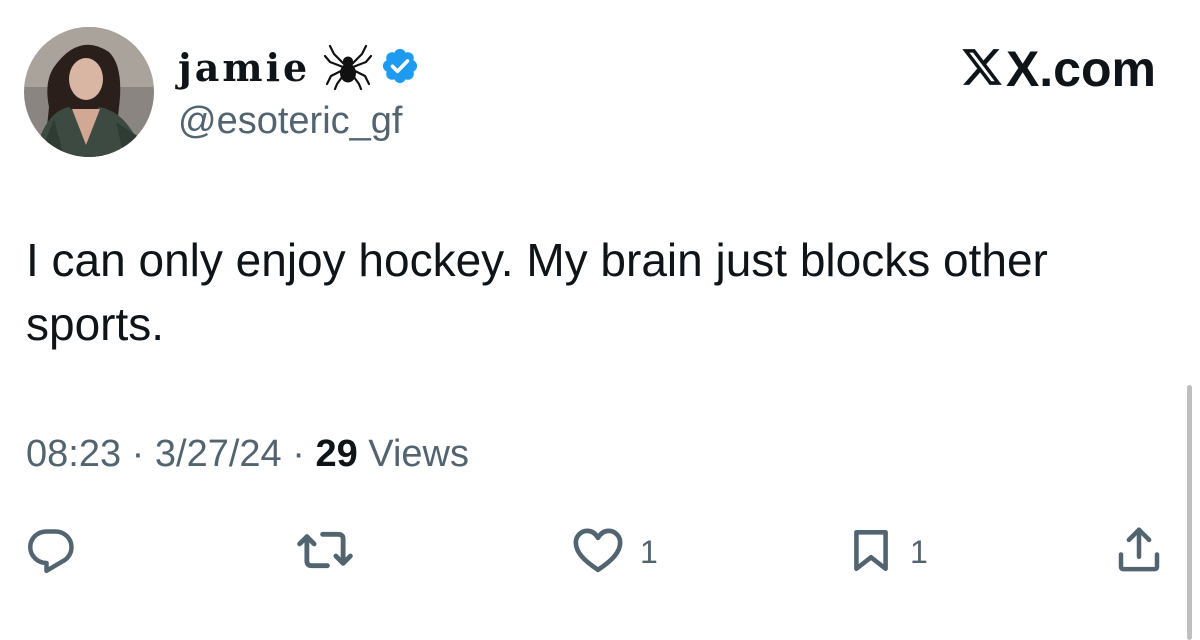 This screenshot has width=1200, height=640. What do you see at coordinates (649, 551) in the screenshot?
I see `like-count: 1` at bounding box center [649, 551].